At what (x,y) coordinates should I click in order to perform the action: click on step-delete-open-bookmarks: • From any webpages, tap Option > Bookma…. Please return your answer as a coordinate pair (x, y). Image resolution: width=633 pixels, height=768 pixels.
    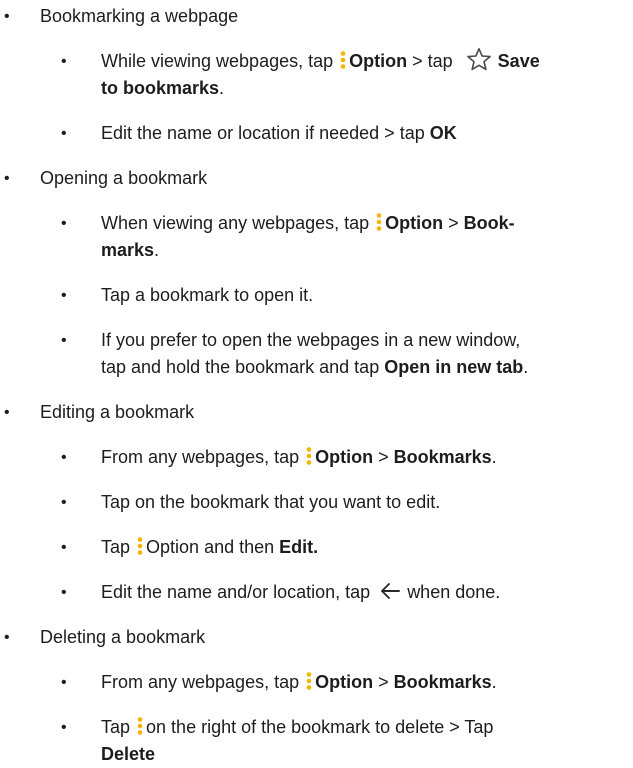
    Looking at the image, I should click on (316, 682).